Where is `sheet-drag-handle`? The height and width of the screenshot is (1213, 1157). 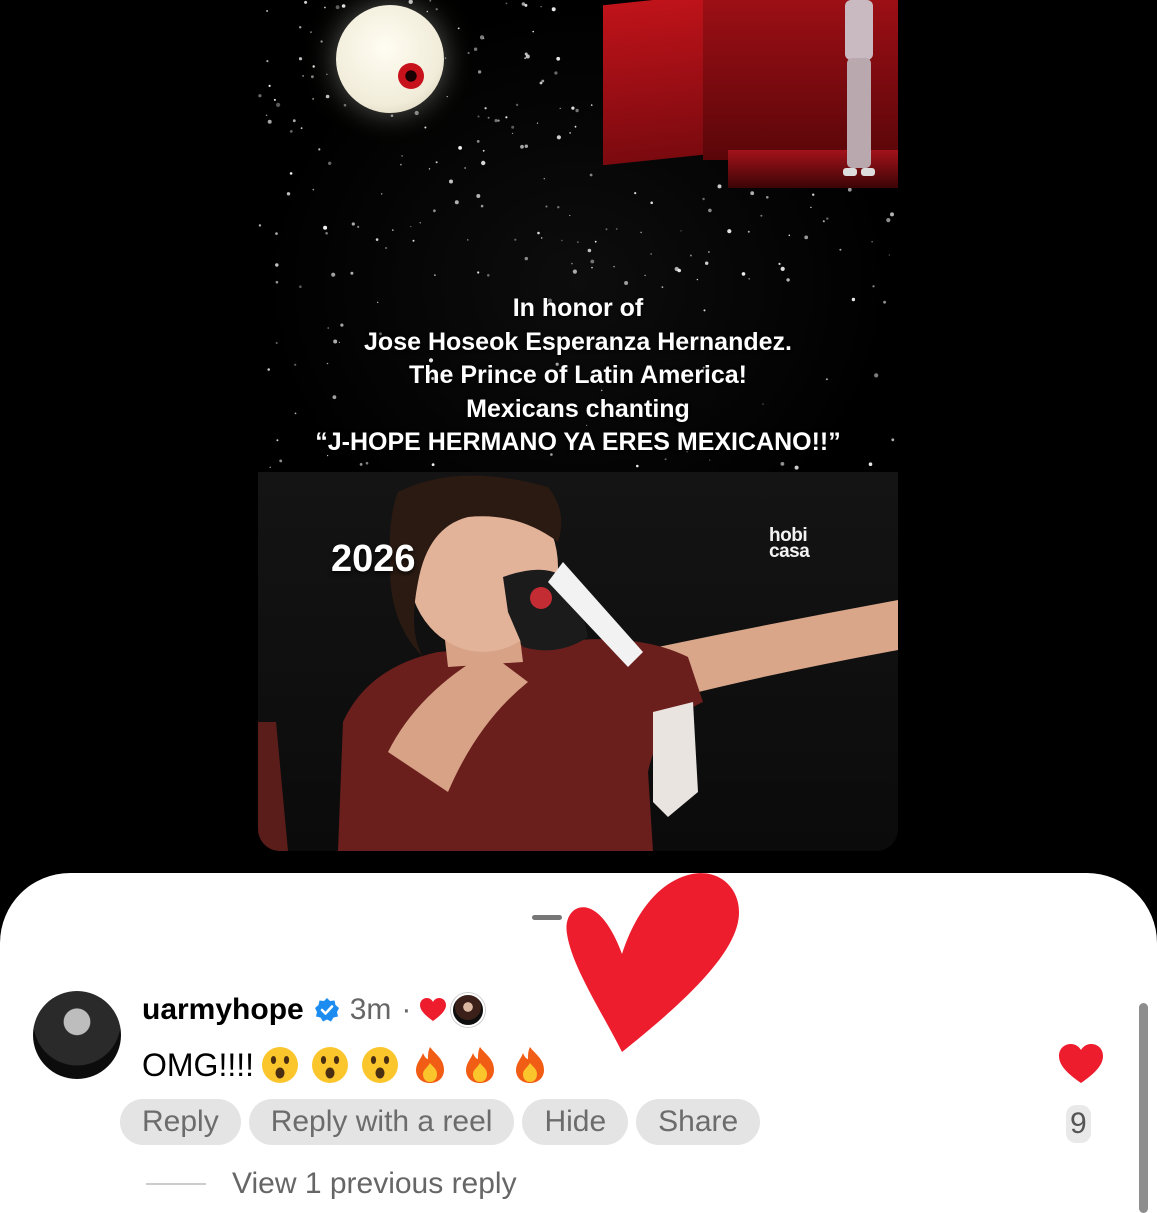 sheet-drag-handle is located at coordinates (547, 917).